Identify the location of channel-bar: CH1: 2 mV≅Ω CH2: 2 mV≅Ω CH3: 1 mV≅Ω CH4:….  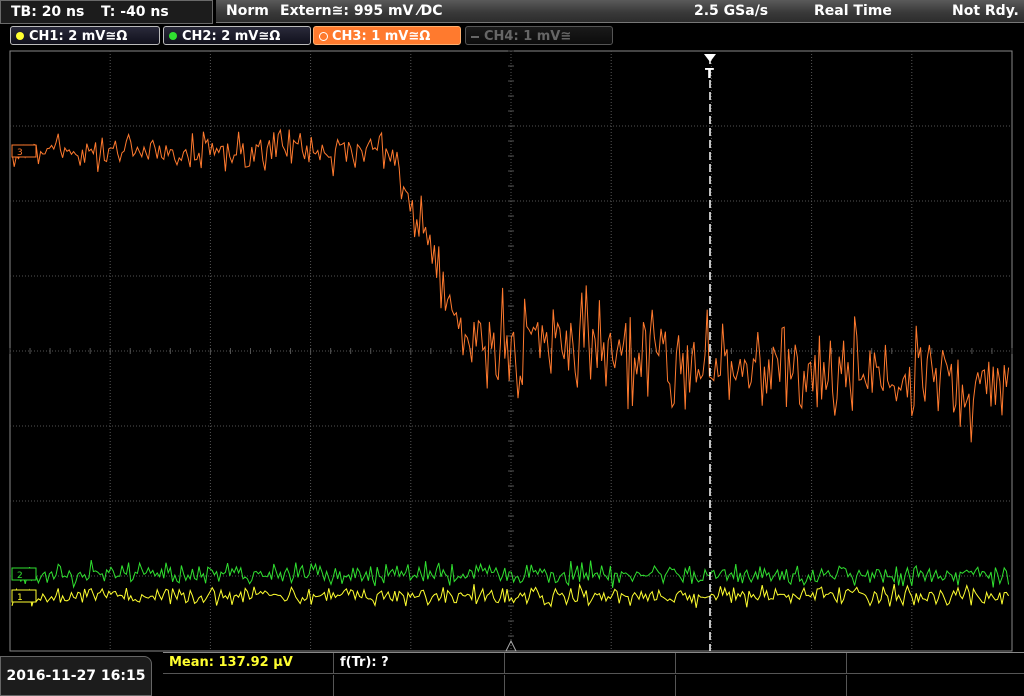
(512, 37).